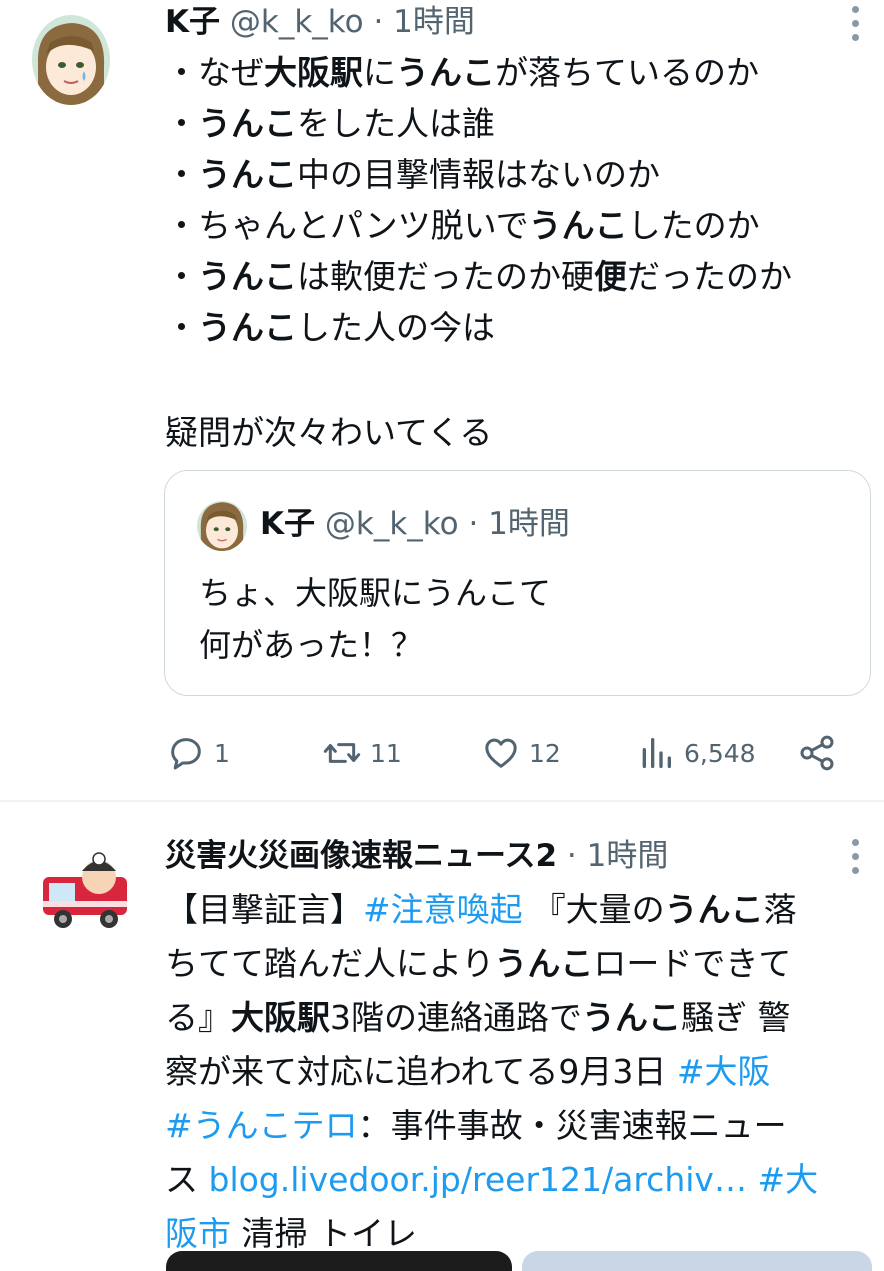  What do you see at coordinates (478, 276) in the screenshot?
I see `text-line: ・うんこは軟便だったのか硬便だったのか` at bounding box center [478, 276].